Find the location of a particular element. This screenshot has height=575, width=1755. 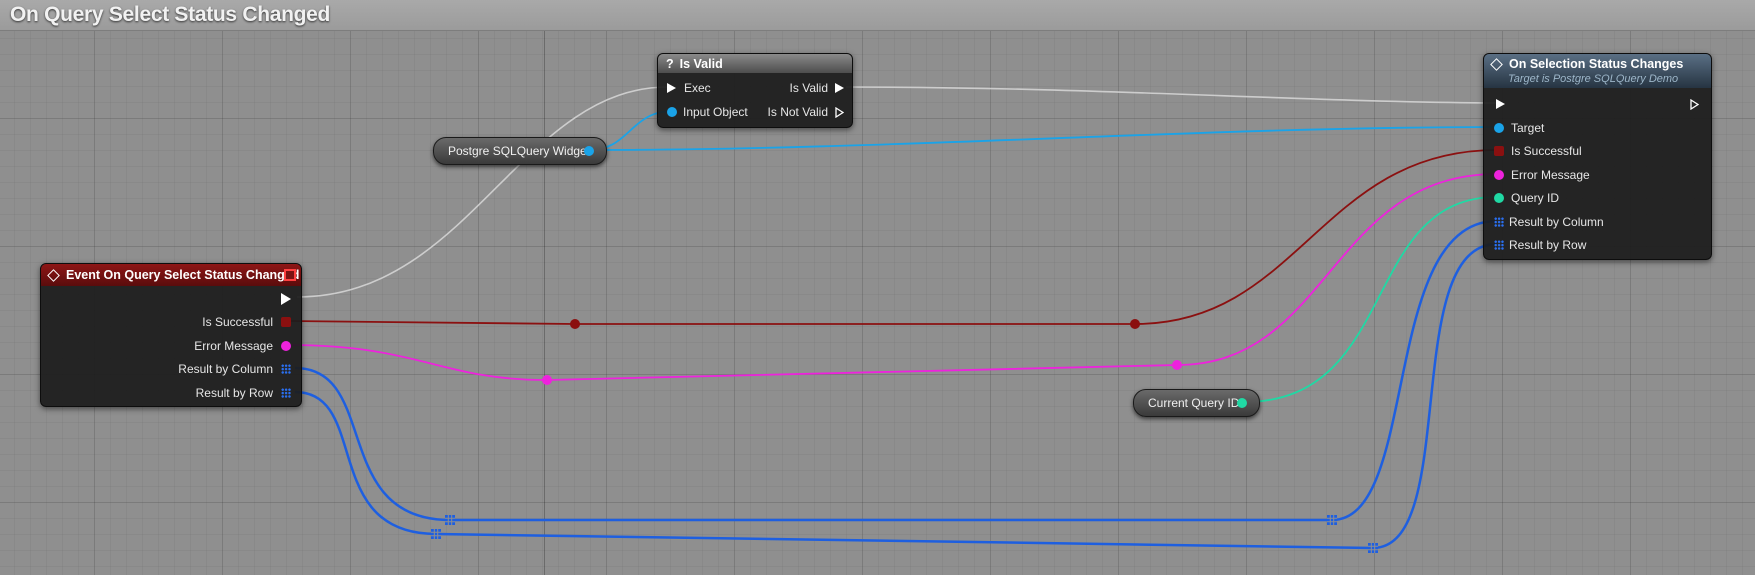

on-selection-pin-result-by-column: Result by Column is located at coordinates (1549, 222).